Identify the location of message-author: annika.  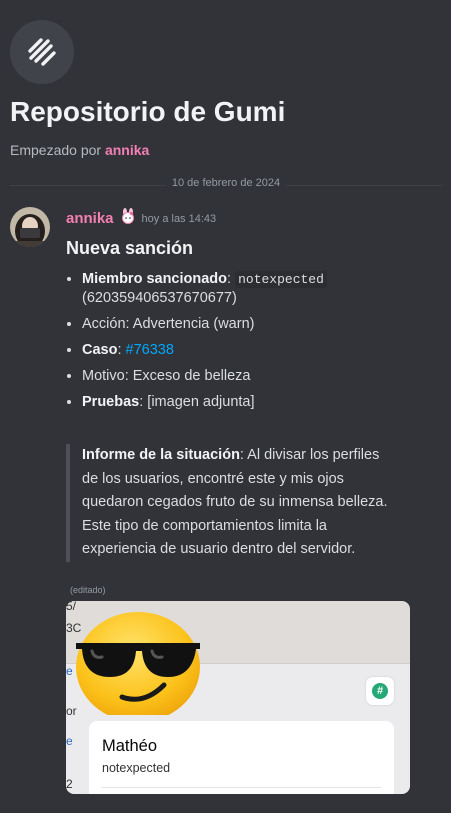
(90, 218).